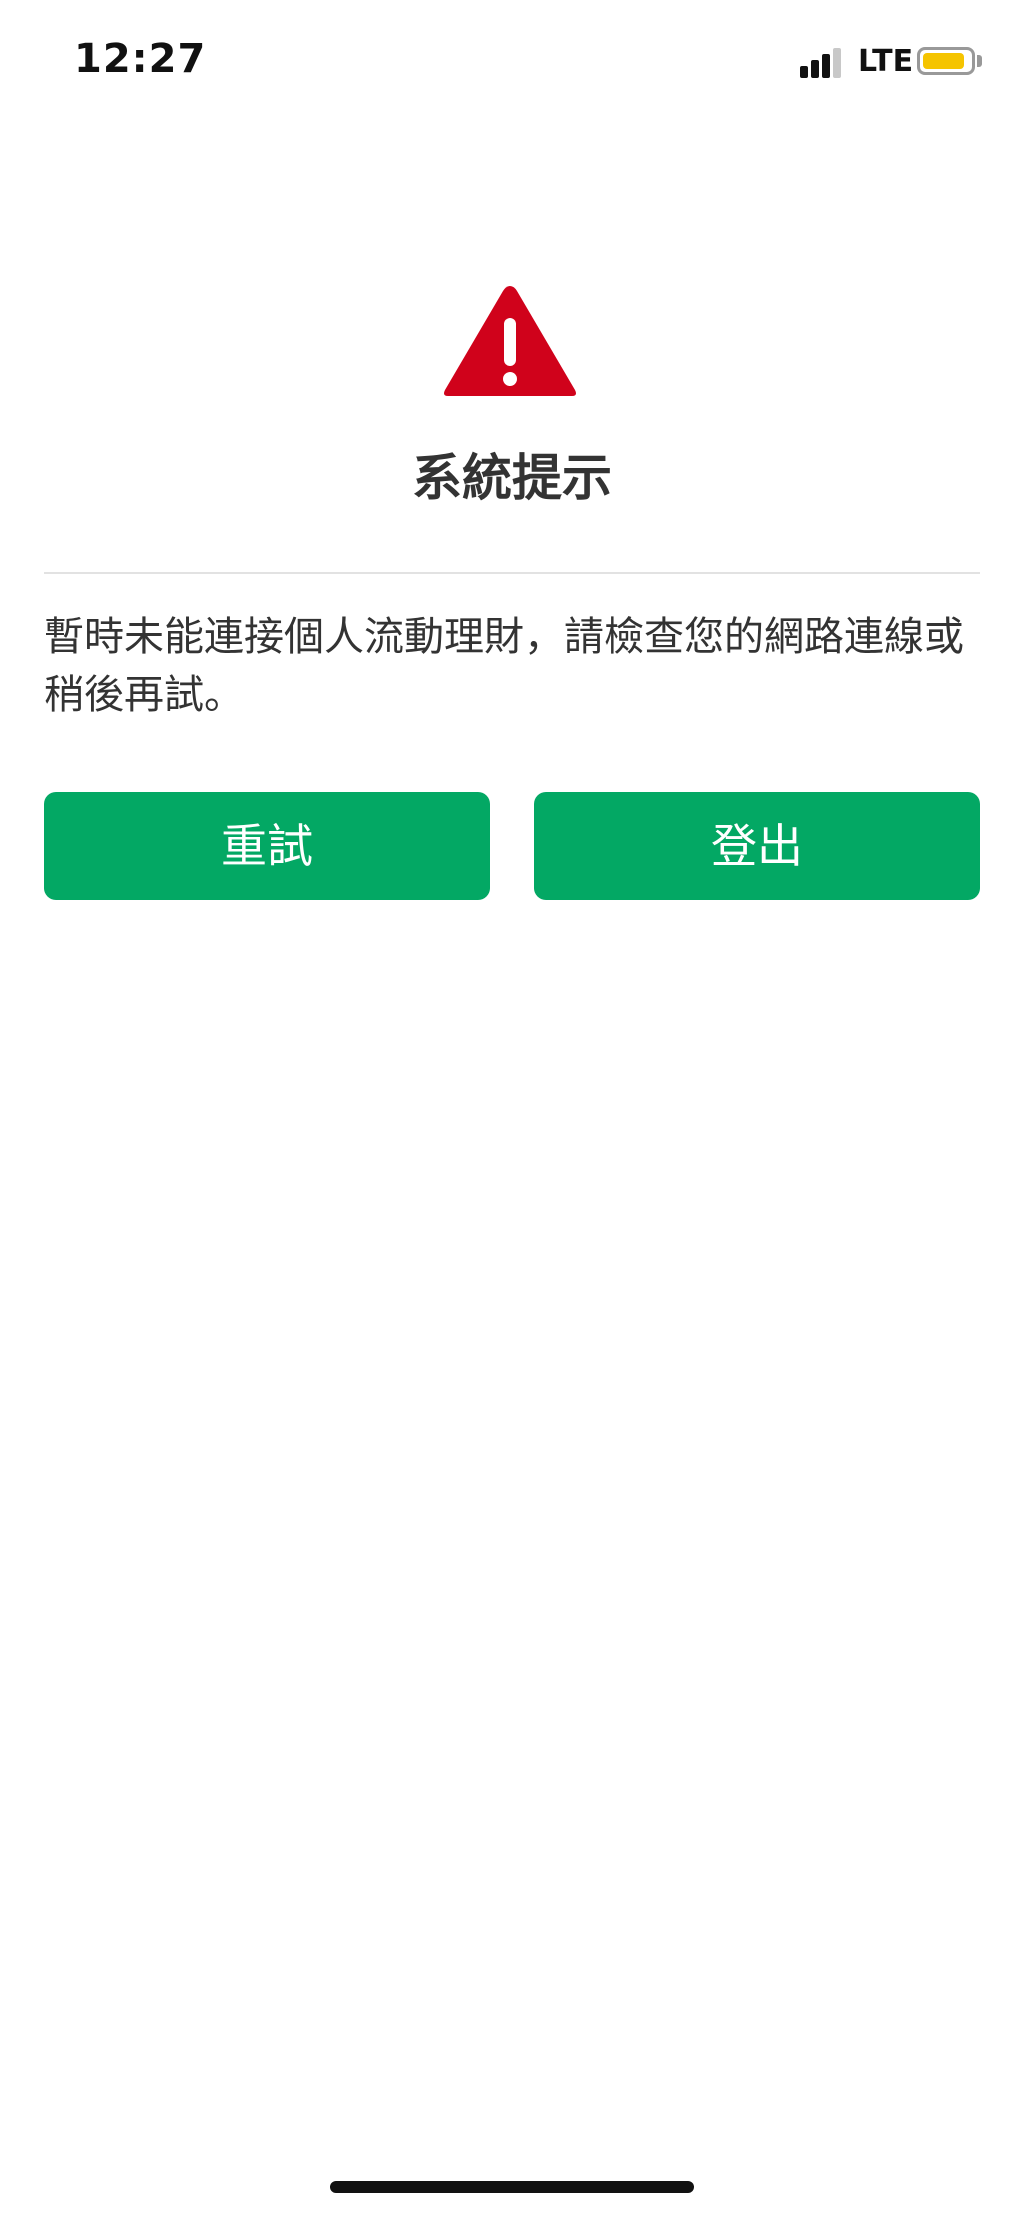 The height and width of the screenshot is (2217, 1024). I want to click on home-indicator, so click(512, 2187).